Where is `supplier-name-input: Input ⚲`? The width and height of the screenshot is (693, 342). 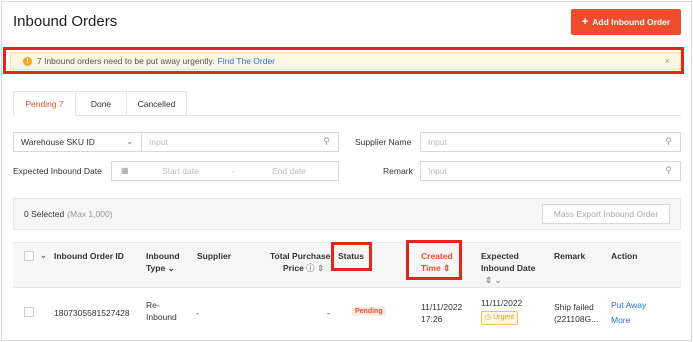 supplier-name-input: Input ⚲ is located at coordinates (550, 142).